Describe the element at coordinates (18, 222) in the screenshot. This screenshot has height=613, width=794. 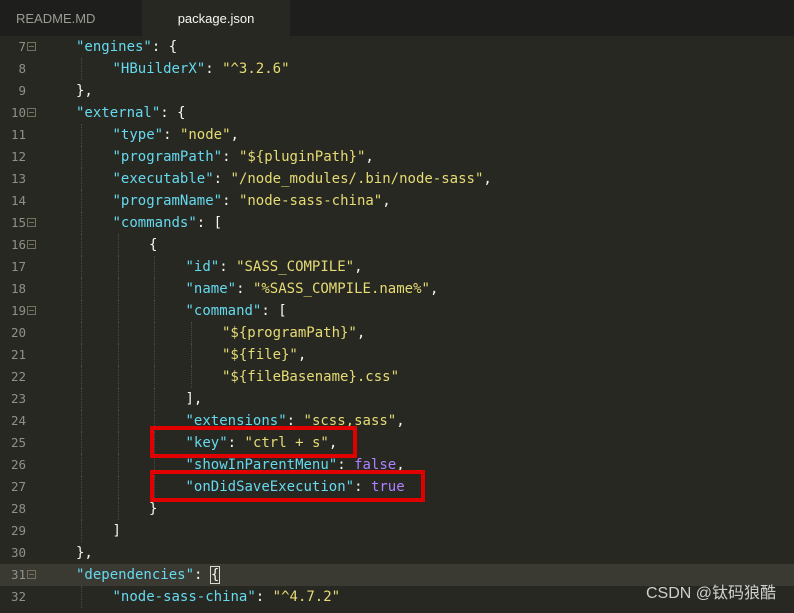
I see `line-number: 15` at that location.